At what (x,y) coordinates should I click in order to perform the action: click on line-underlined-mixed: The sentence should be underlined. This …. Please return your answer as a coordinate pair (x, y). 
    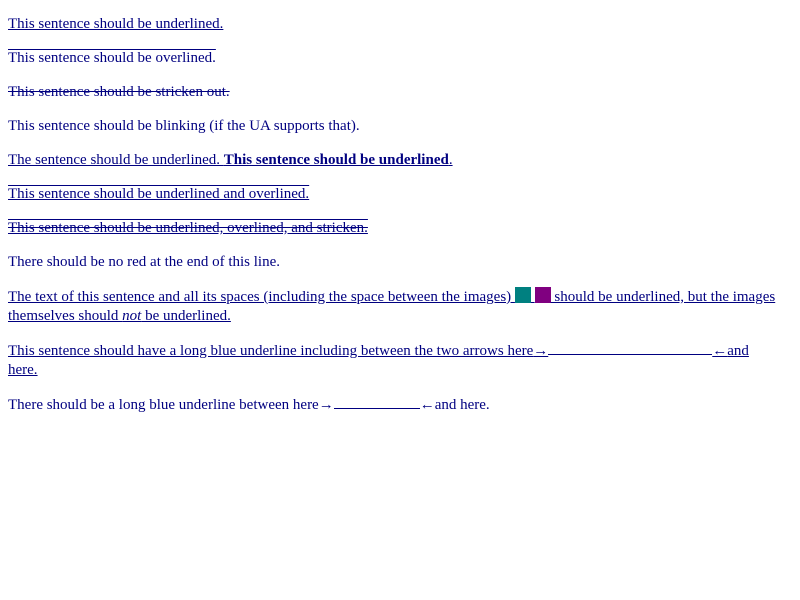
    Looking at the image, I should click on (392, 160).